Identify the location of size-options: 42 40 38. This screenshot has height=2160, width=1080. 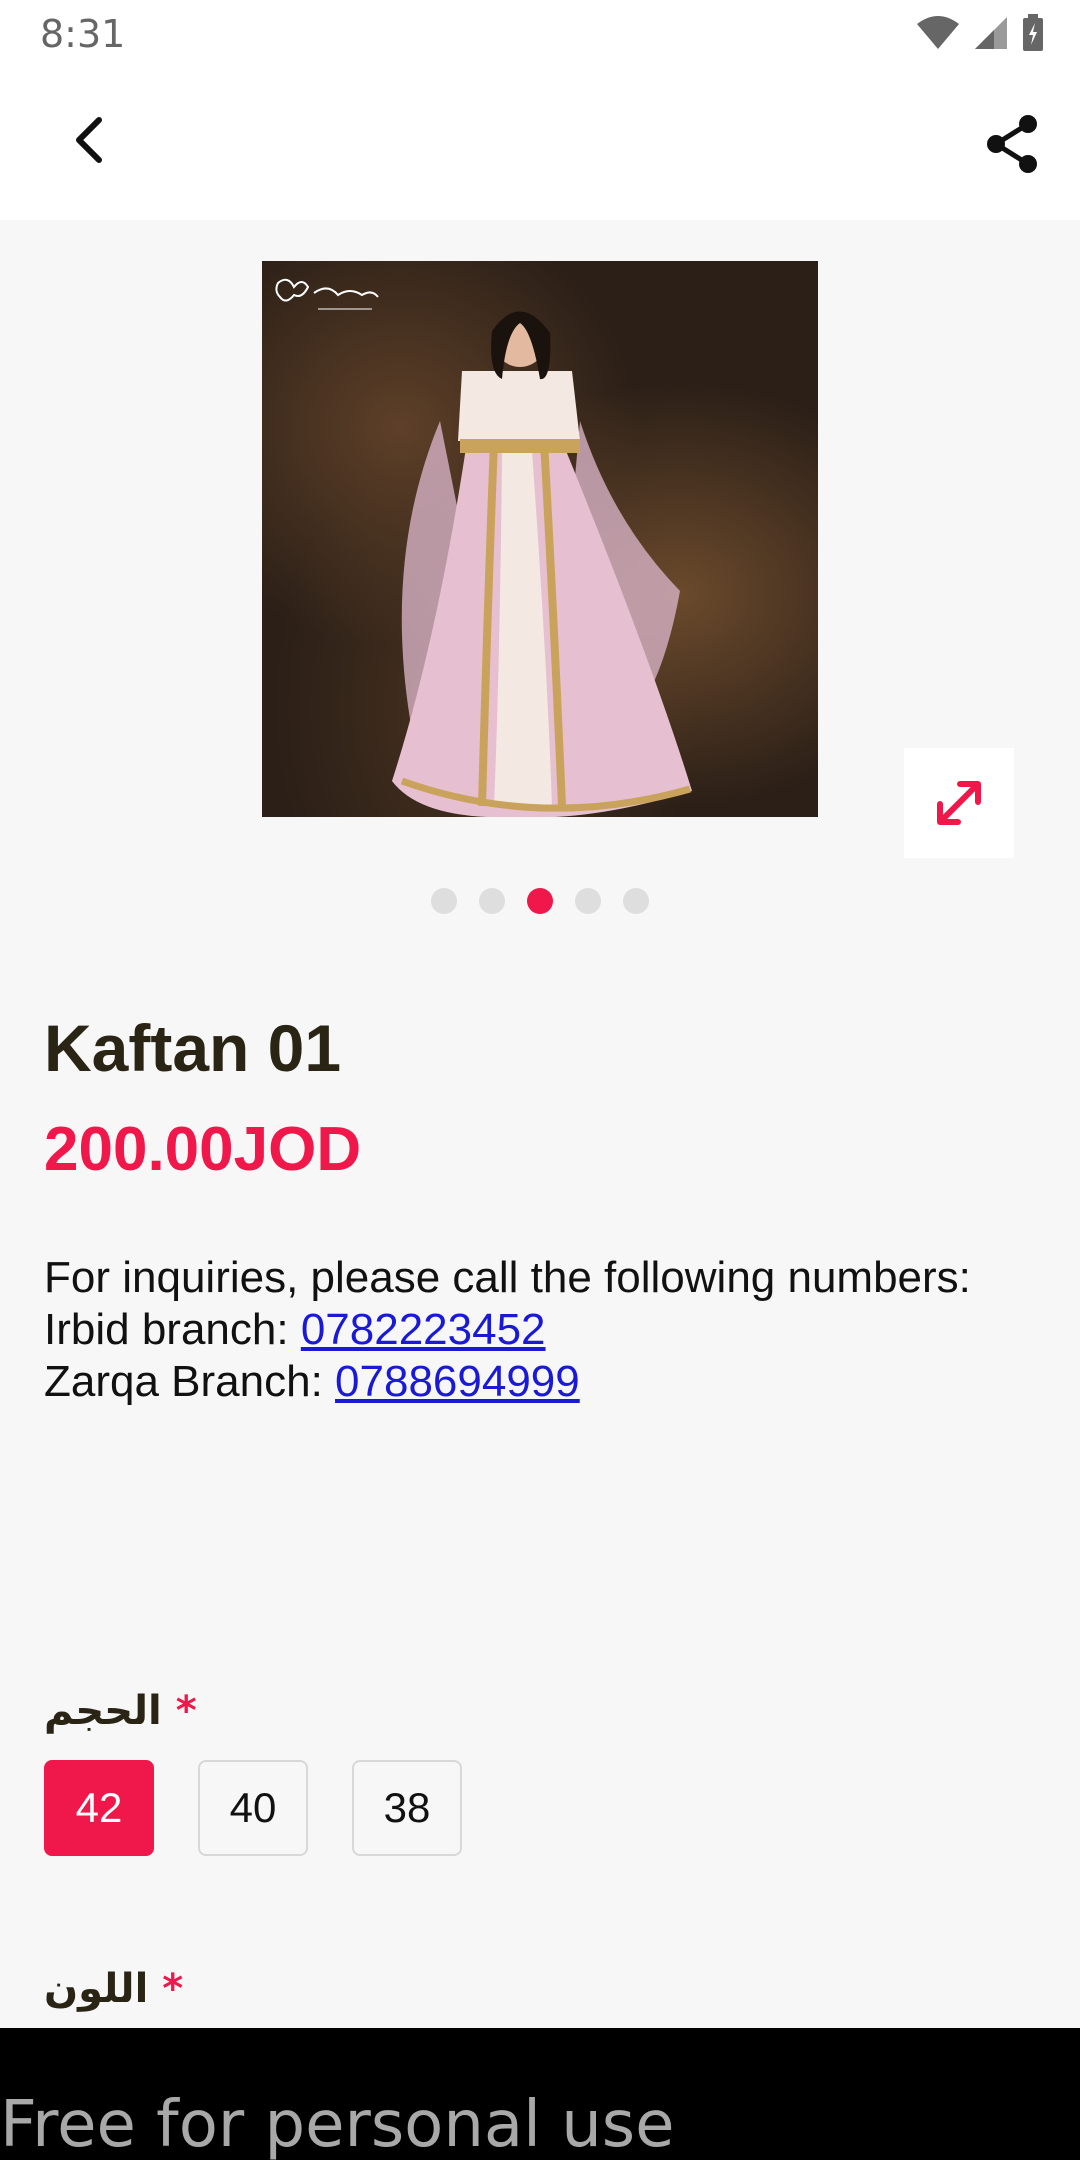
(253, 1808).